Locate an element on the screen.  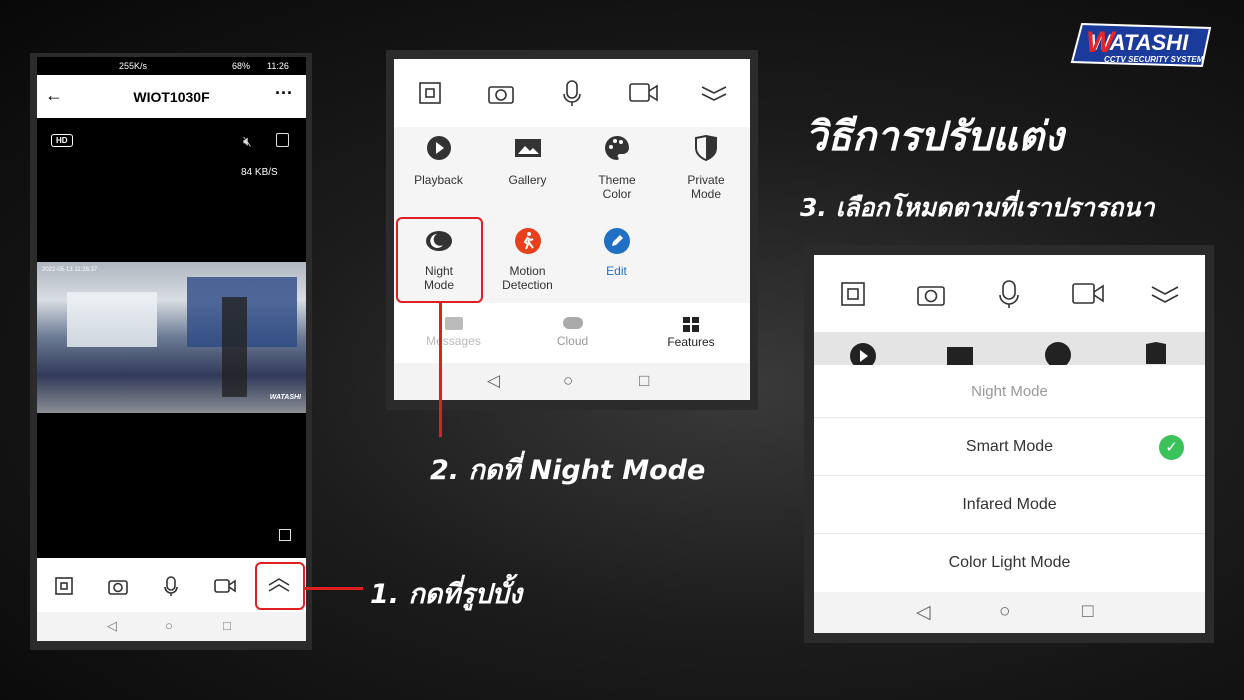
video-timestamp: 2022-05-13 11:26:37 is located at coordinates (70, 270).